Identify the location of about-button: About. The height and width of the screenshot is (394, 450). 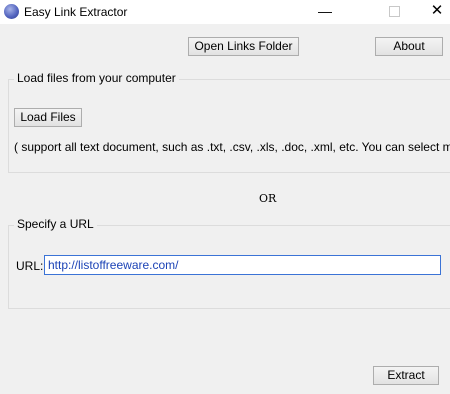
(409, 46).